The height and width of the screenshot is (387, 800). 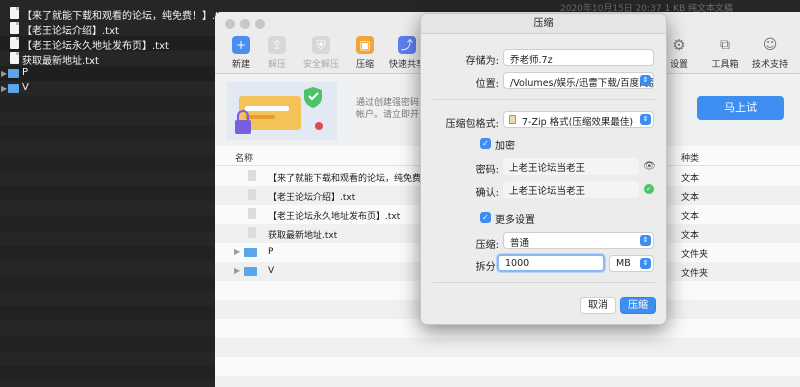 I want to click on safe-extract-label: 安全解压, so click(x=320, y=65).